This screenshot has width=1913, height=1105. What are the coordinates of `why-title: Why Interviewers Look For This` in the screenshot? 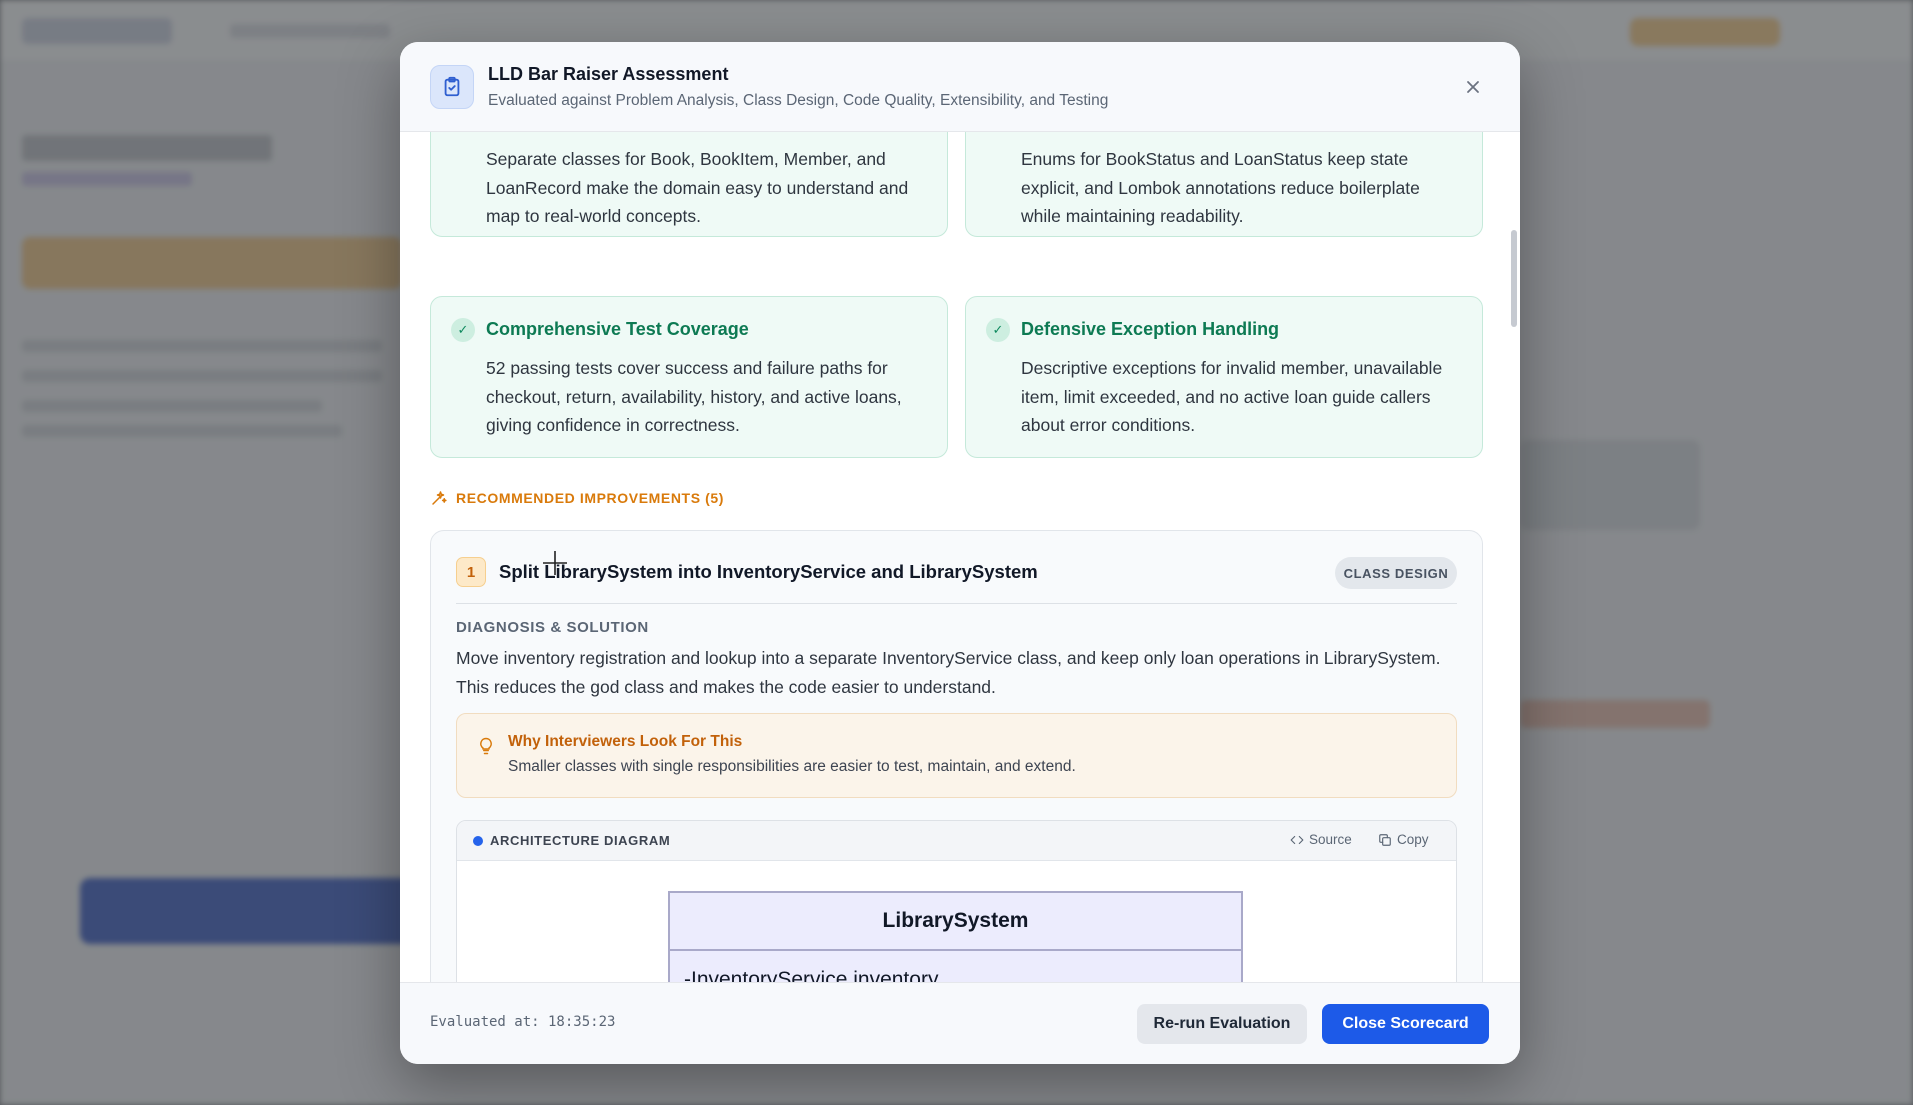 It's located at (625, 741).